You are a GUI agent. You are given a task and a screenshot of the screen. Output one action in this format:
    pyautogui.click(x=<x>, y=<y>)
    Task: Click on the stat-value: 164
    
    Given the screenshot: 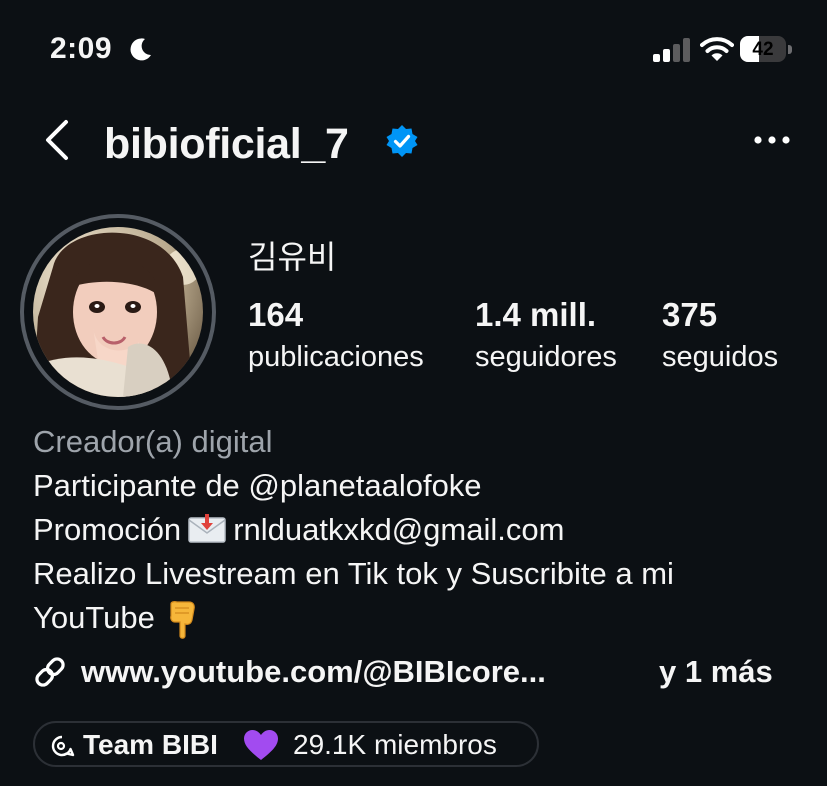 What is the action you would take?
    pyautogui.click(x=276, y=314)
    